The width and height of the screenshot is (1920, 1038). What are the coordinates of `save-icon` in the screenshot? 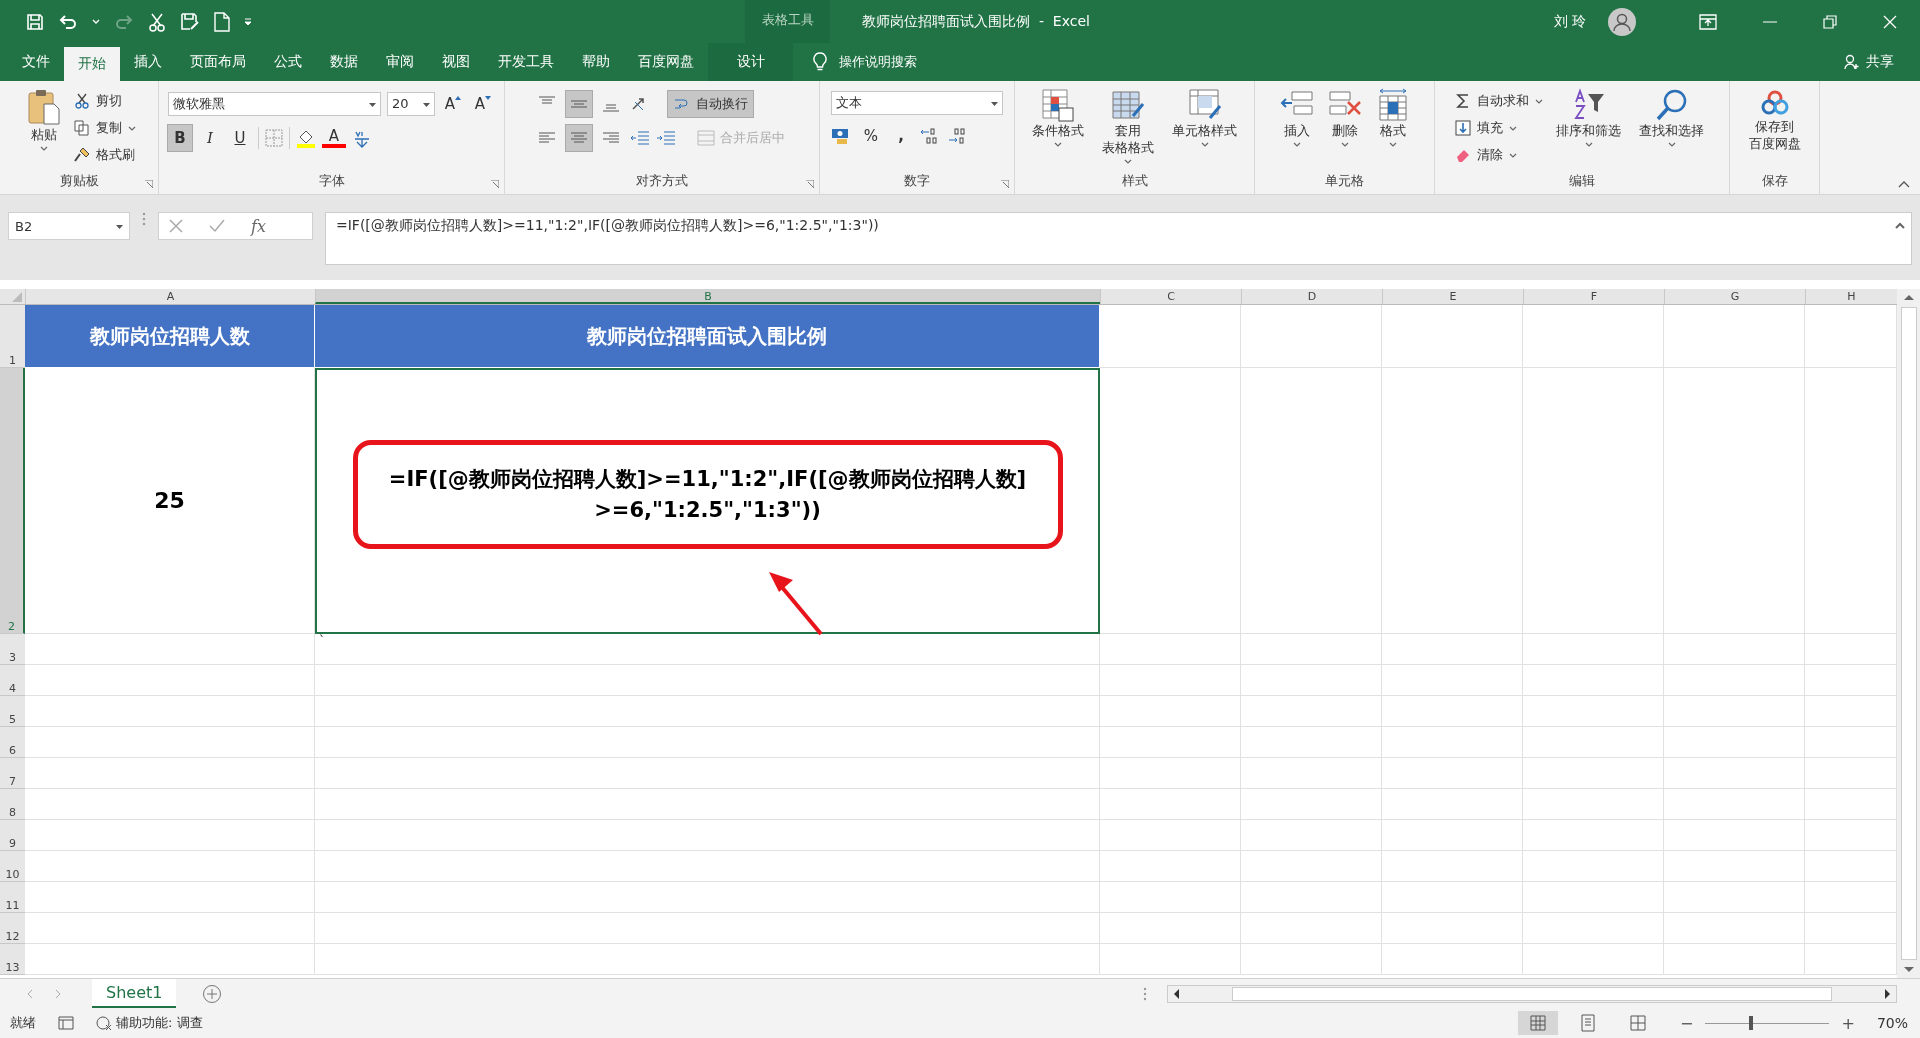 It's located at (35, 21).